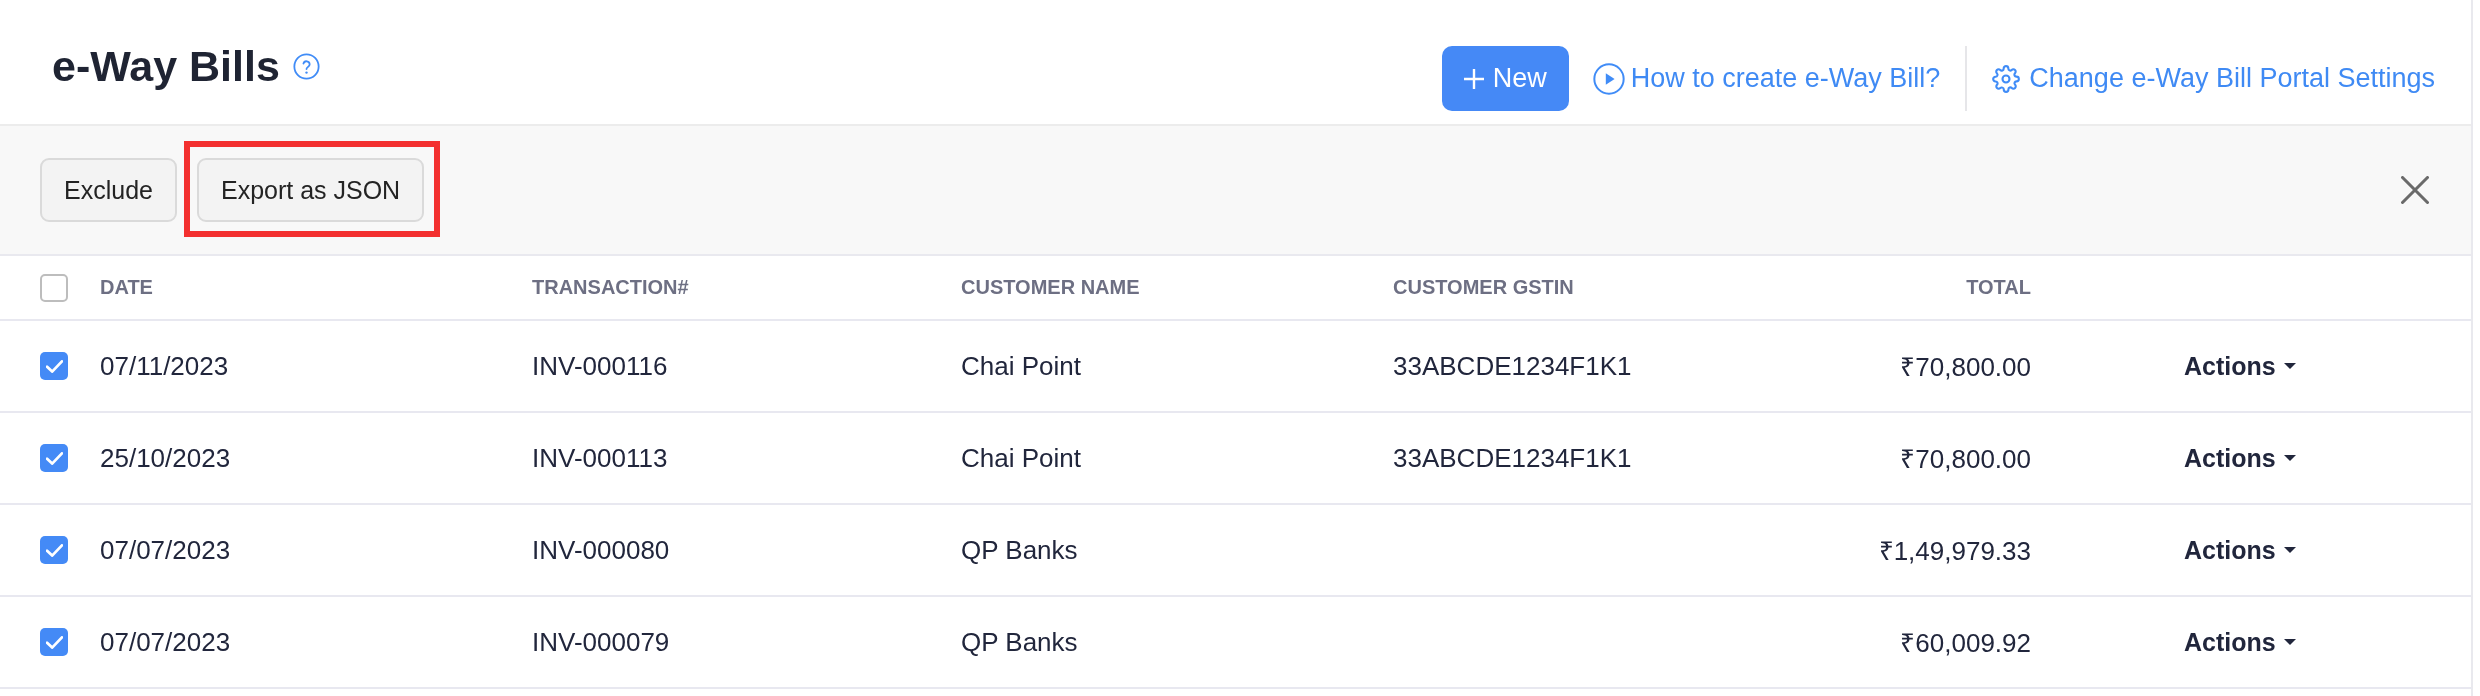  I want to click on table-cell: 07/11/2023, so click(164, 366).